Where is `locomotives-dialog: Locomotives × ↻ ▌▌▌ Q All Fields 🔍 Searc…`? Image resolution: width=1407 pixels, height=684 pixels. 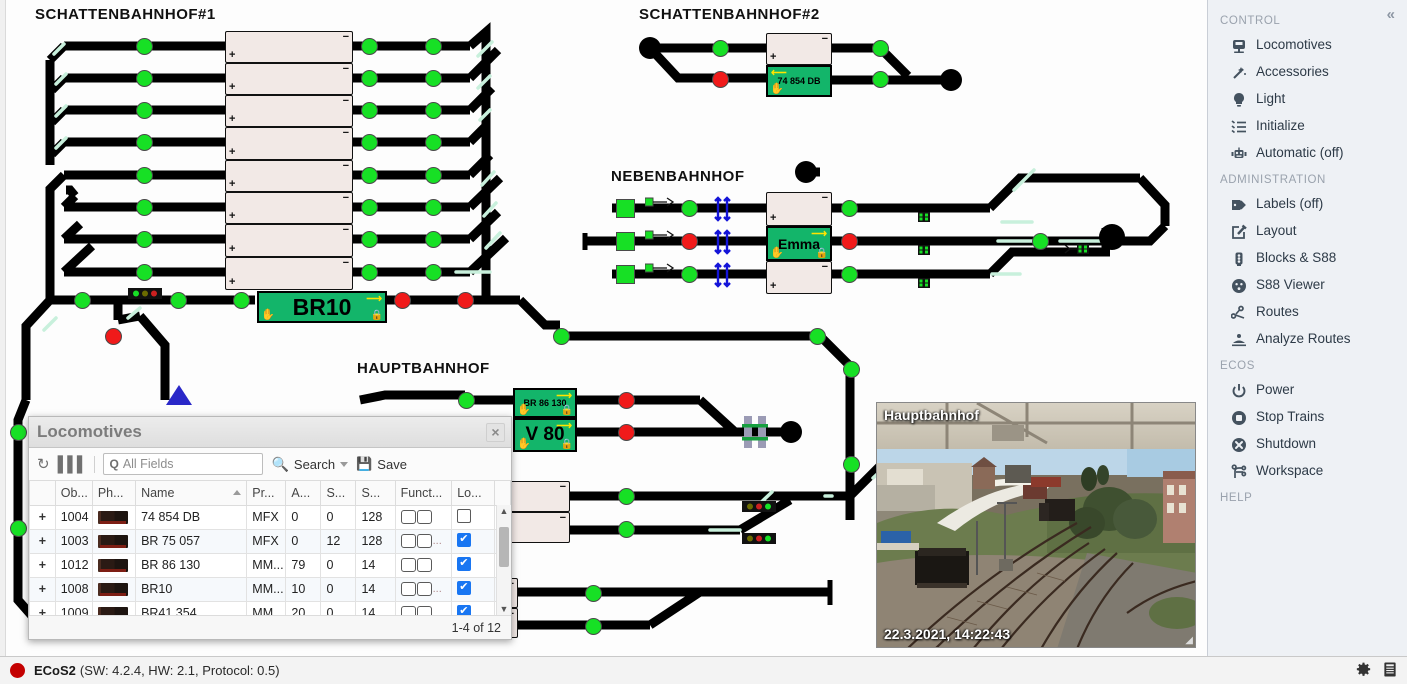 locomotives-dialog: Locomotives × ↻ ▌▌▌ Q All Fields 🔍 Searc… is located at coordinates (270, 528).